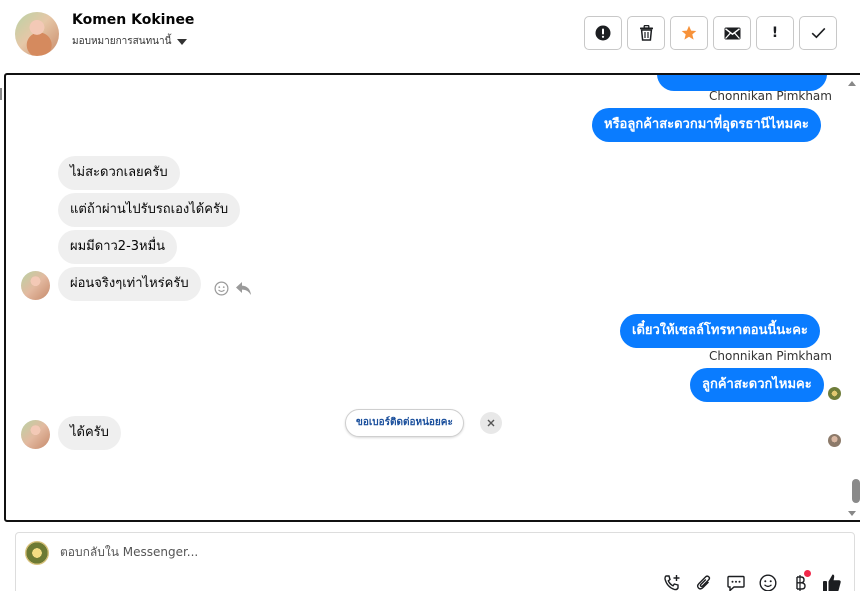 This screenshot has height=591, width=860. What do you see at coordinates (710, 33) in the screenshot?
I see `conversation-toolbar: !` at bounding box center [710, 33].